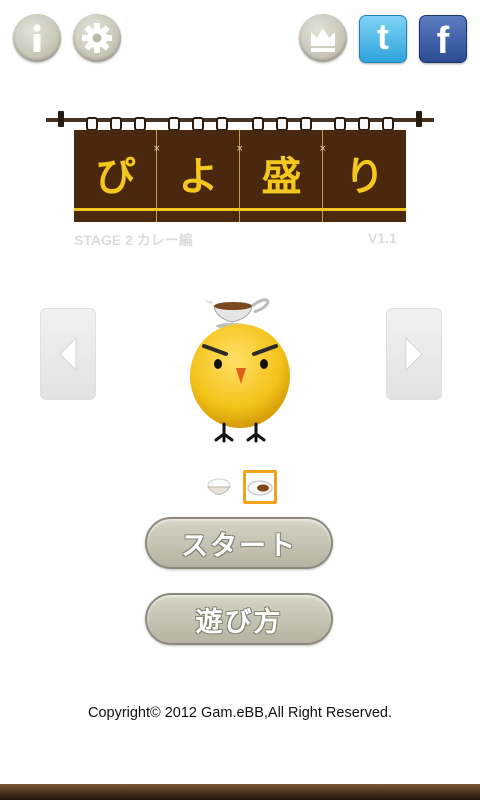 The height and width of the screenshot is (800, 480). Describe the element at coordinates (115, 177) in the screenshot. I see `title-char: ぴ` at that location.